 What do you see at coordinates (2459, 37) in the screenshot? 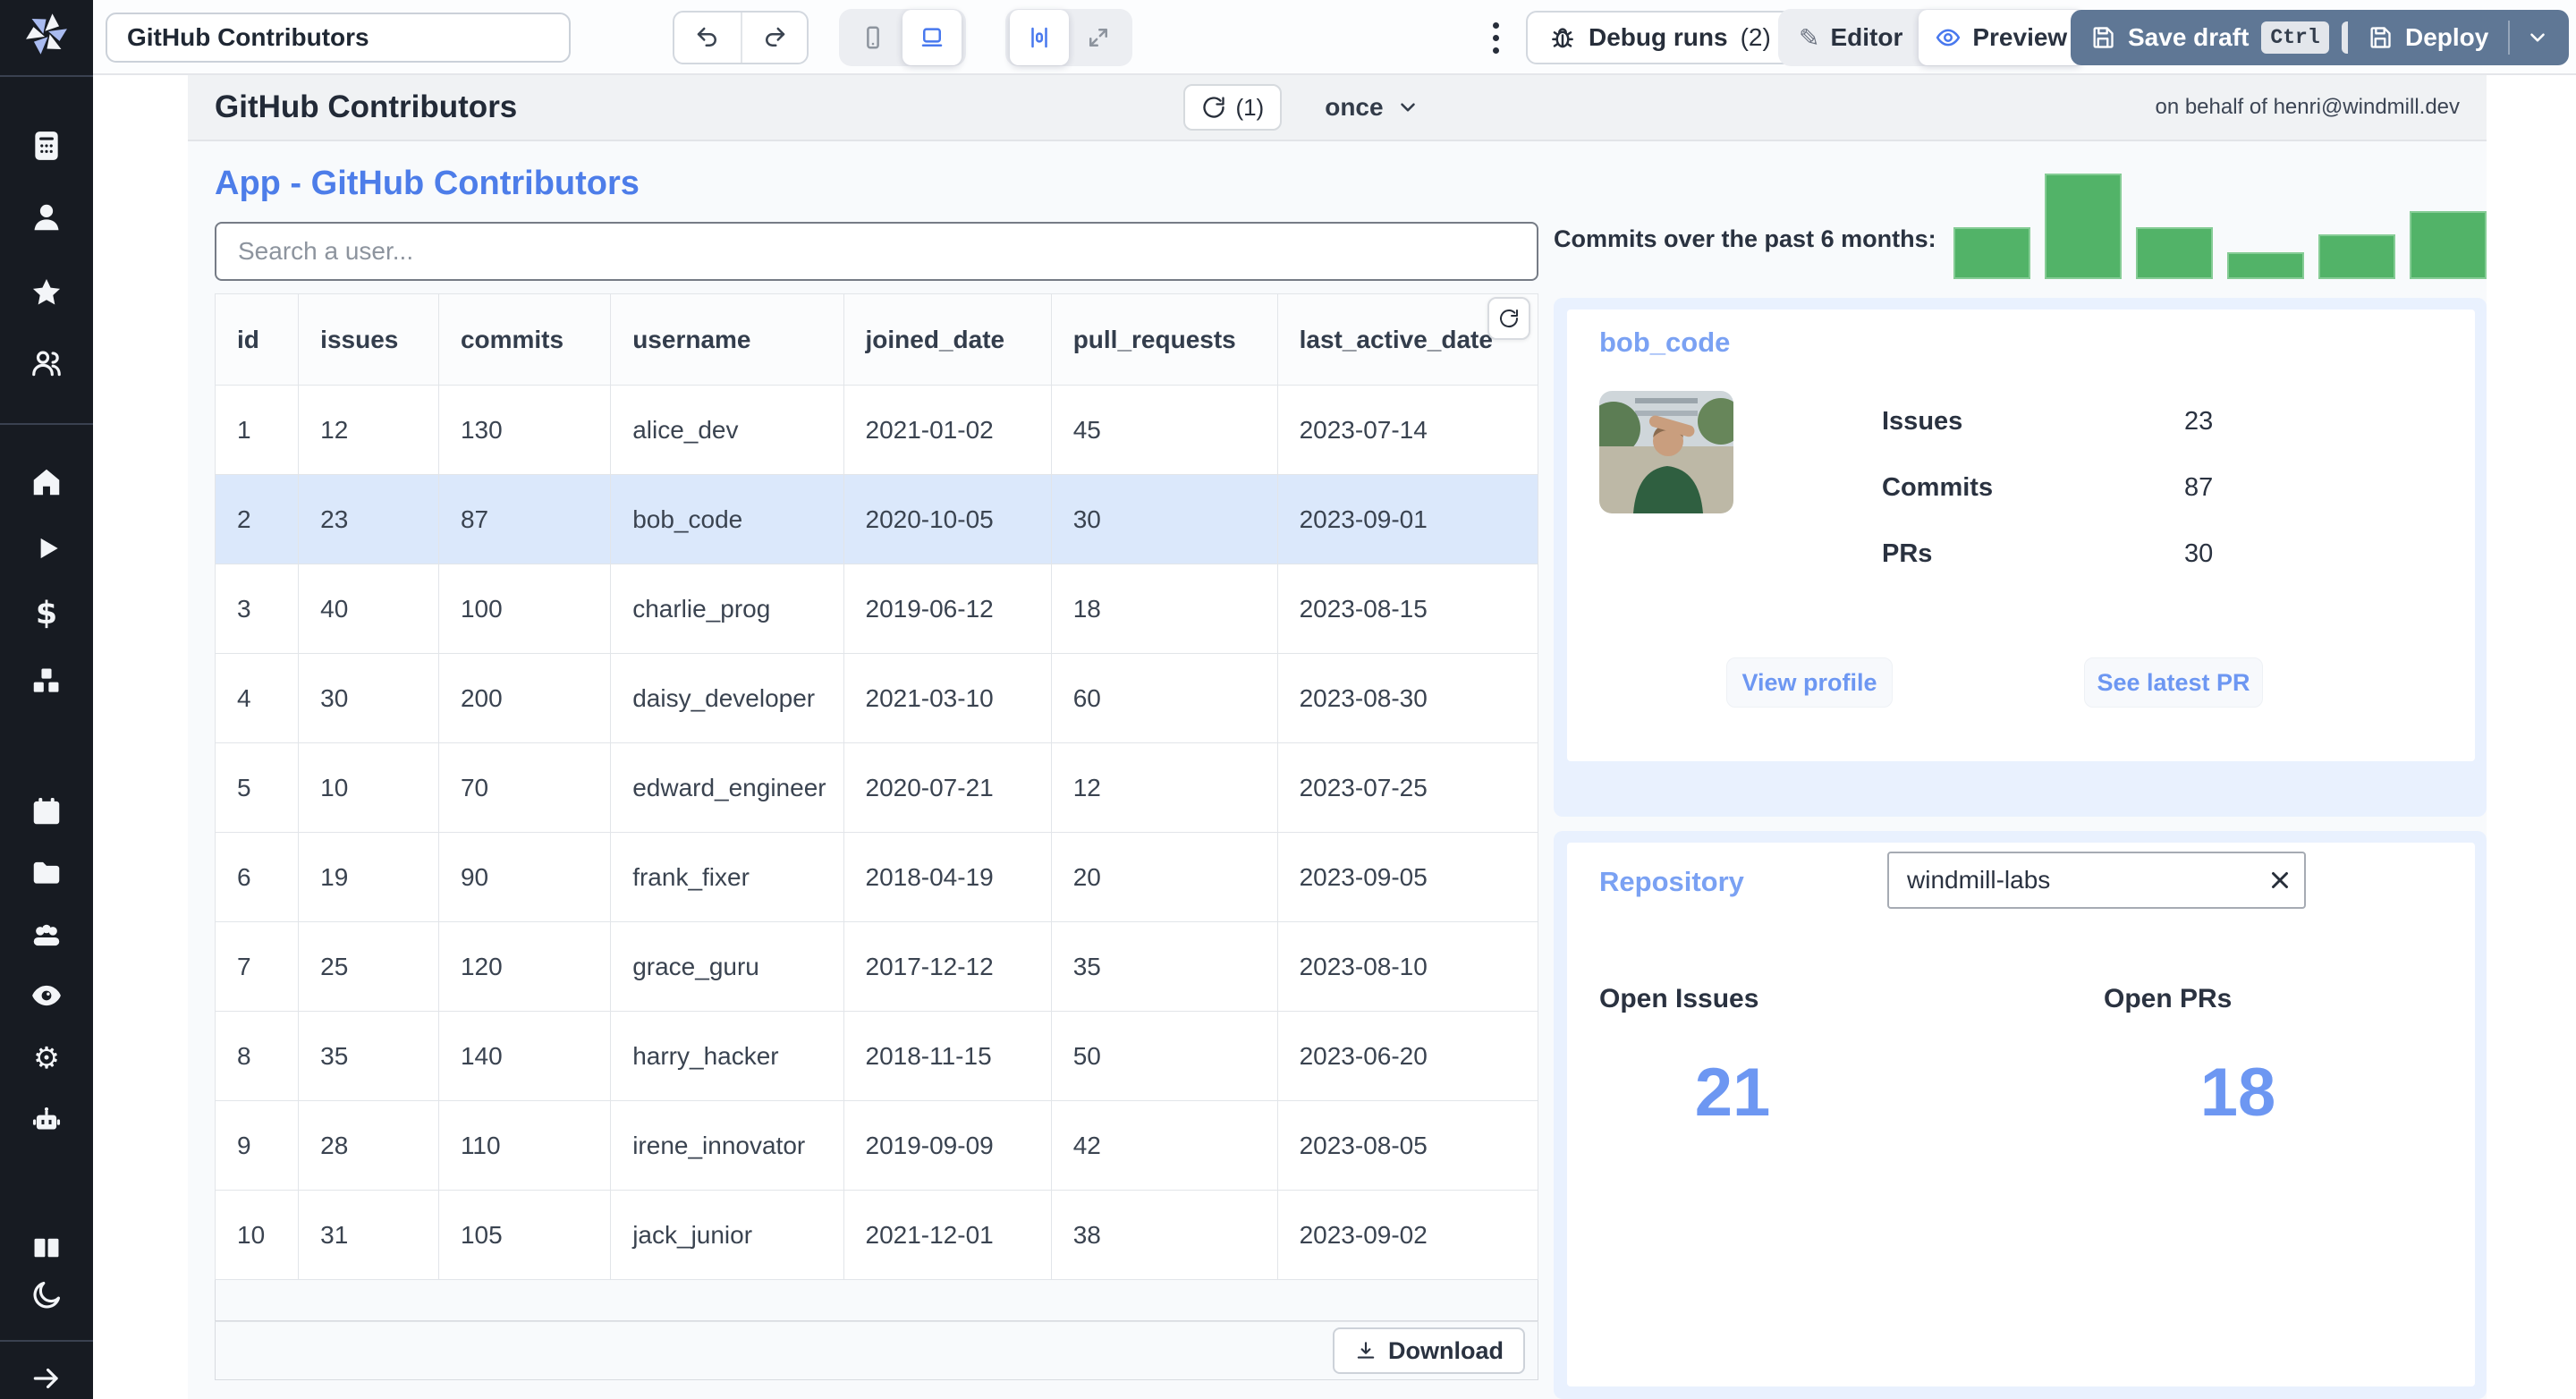
I see `deploy-button: Deploy` at bounding box center [2459, 37].